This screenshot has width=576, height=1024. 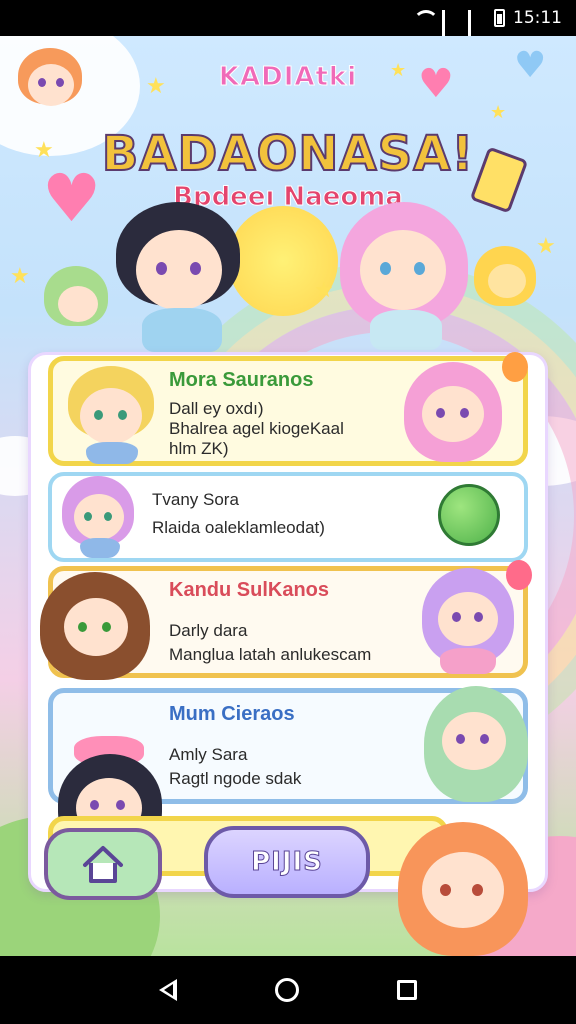 I want to click on character-yellow-flower, so click(x=507, y=278).